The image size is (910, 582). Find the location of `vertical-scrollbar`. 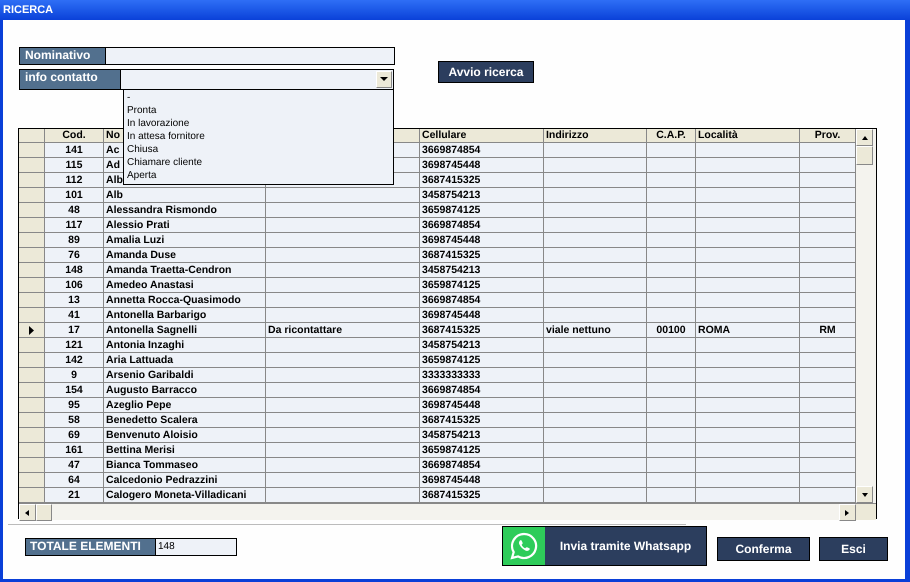

vertical-scrollbar is located at coordinates (866, 316).